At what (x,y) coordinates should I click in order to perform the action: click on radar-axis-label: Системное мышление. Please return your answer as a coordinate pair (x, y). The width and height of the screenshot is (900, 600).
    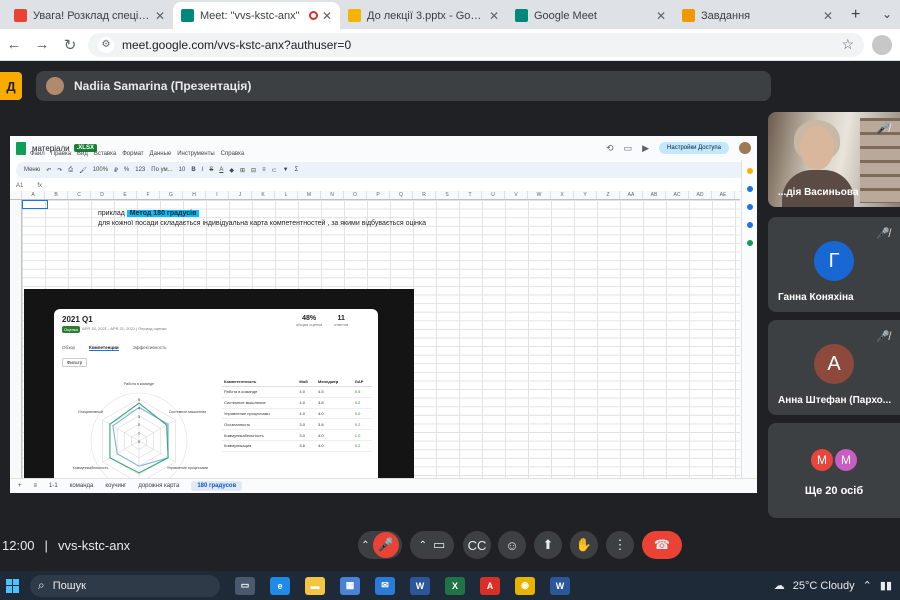
    Looking at the image, I should click on (187, 412).